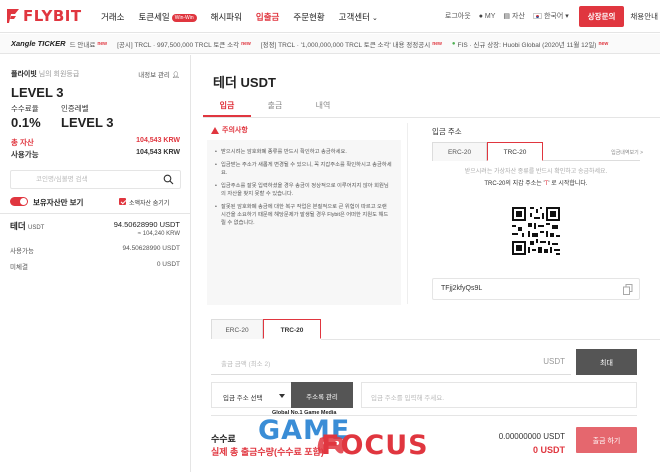 The image size is (660, 472). Describe the element at coordinates (159, 74) in the screenshot. I see `my-info-link: 내정보 관리 👤︎` at that location.